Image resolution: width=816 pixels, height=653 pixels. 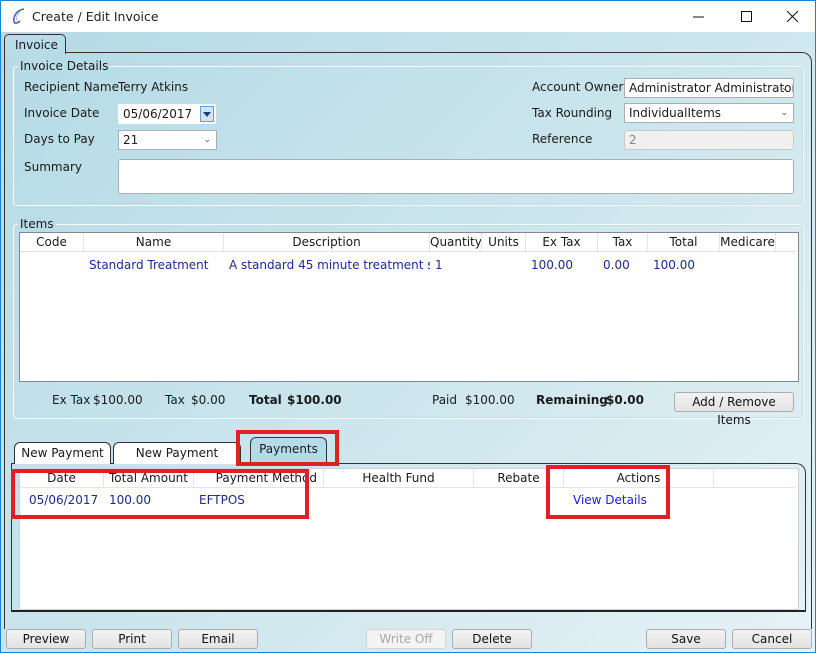 What do you see at coordinates (160, 494) in the screenshot?
I see `highlight-payment-row` at bounding box center [160, 494].